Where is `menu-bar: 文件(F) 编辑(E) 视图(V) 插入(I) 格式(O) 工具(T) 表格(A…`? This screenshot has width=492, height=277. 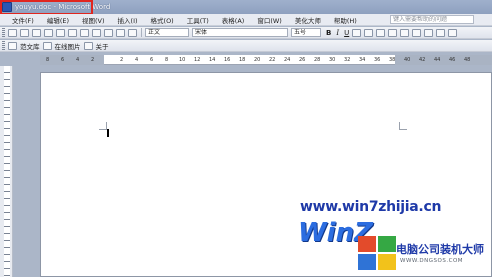 menu-bar: 文件(F) 编辑(E) 视图(V) 插入(I) 格式(O) 工具(T) 表格(A… is located at coordinates (246, 20).